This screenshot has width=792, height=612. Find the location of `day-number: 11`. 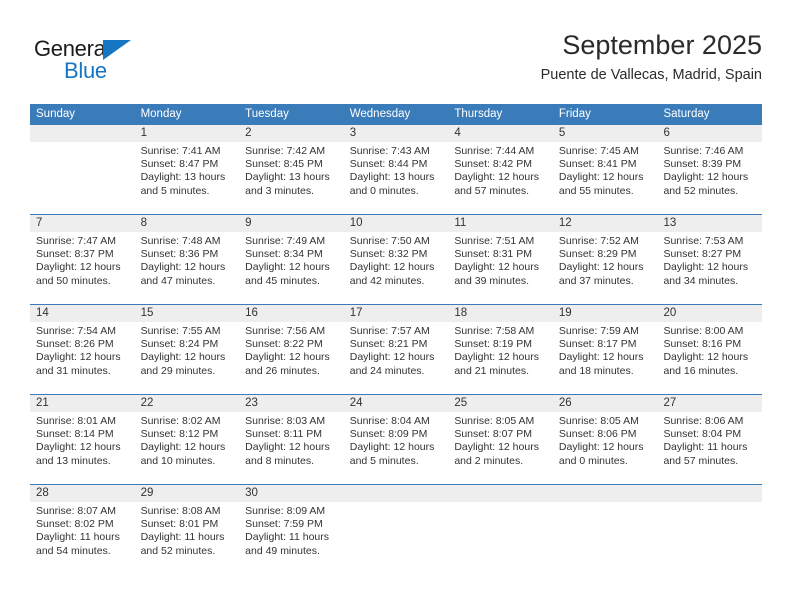

day-number: 11 is located at coordinates (500, 223).